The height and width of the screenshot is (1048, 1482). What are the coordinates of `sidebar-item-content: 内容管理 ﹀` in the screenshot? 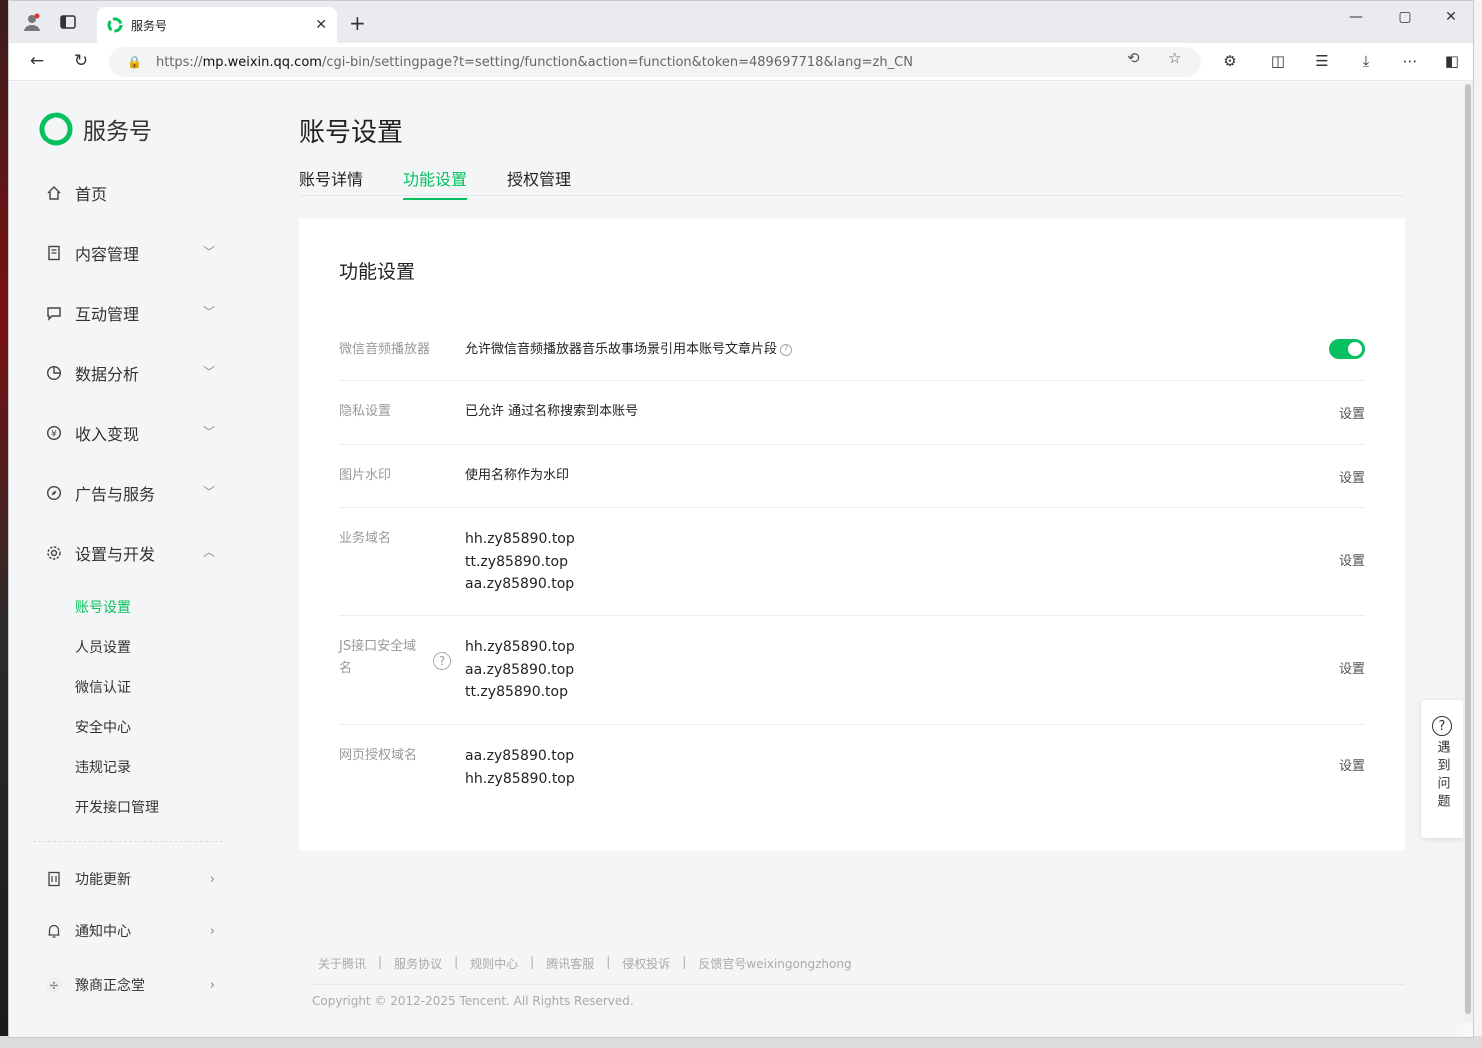 It's located at (130, 253).